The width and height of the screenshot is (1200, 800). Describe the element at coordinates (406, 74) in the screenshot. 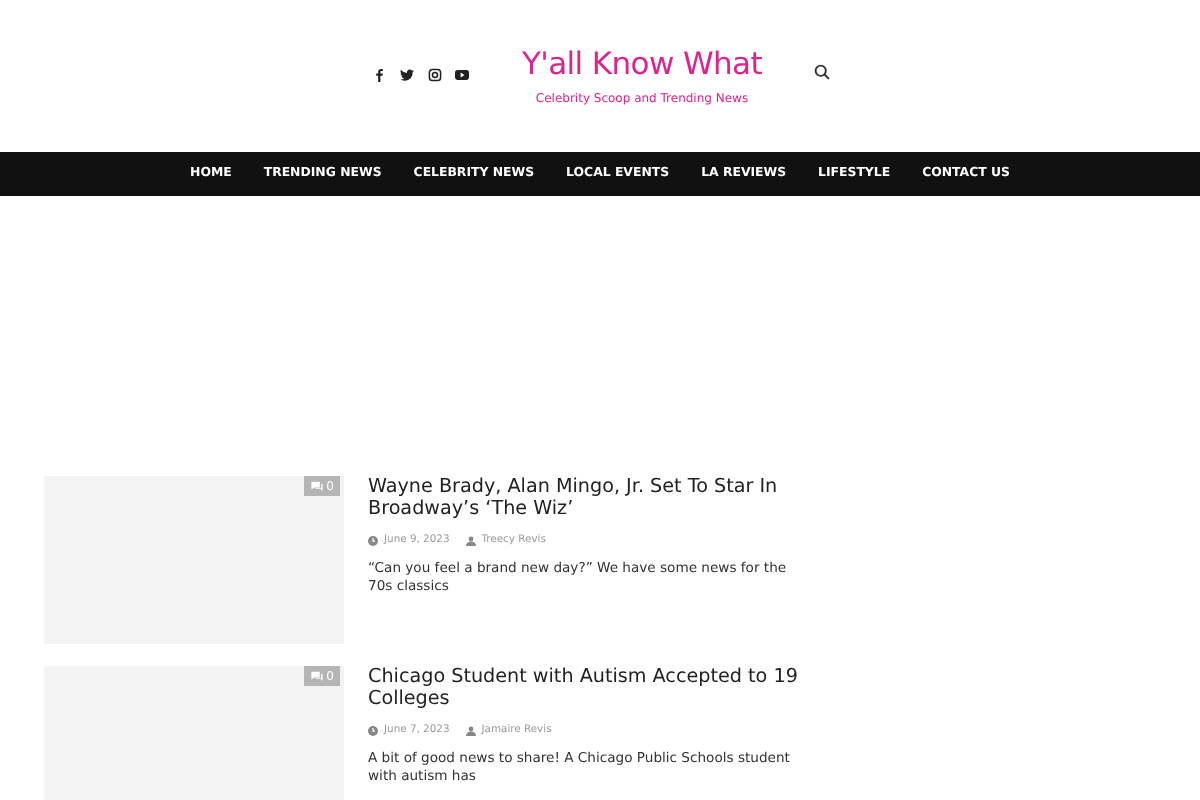

I see `bird-icon` at that location.